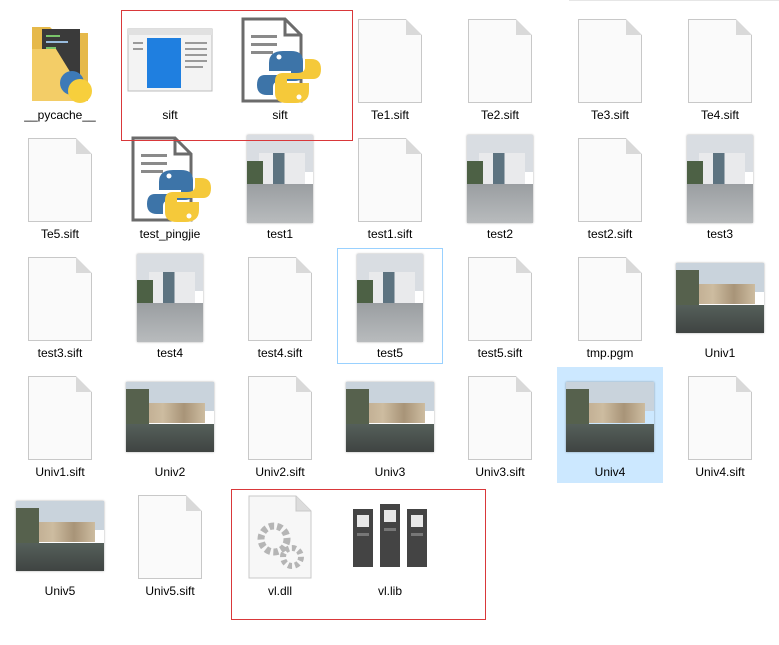 The height and width of the screenshot is (645, 779). Describe the element at coordinates (499, 234) in the screenshot. I see `file-name-label: test2` at that location.